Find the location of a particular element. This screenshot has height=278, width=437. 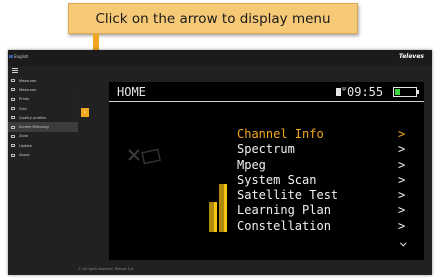

sidebar-item-label: Quality profiles is located at coordinates (33, 117).